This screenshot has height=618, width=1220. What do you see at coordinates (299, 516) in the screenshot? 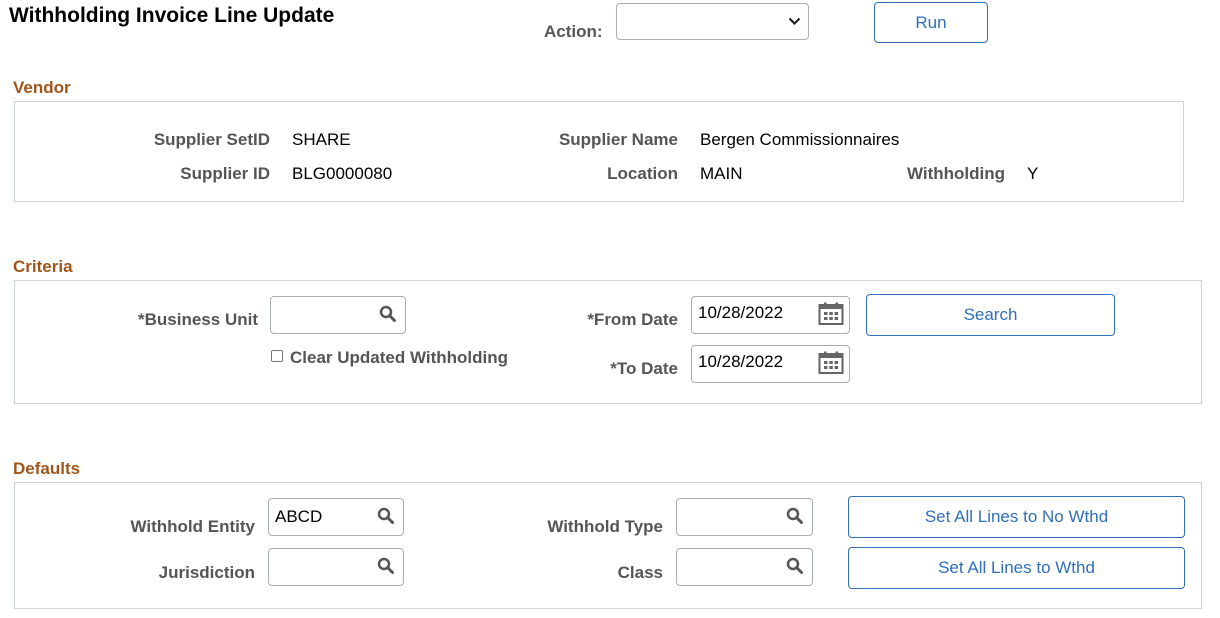
I see `withhold-entity-value: ABCD` at bounding box center [299, 516].